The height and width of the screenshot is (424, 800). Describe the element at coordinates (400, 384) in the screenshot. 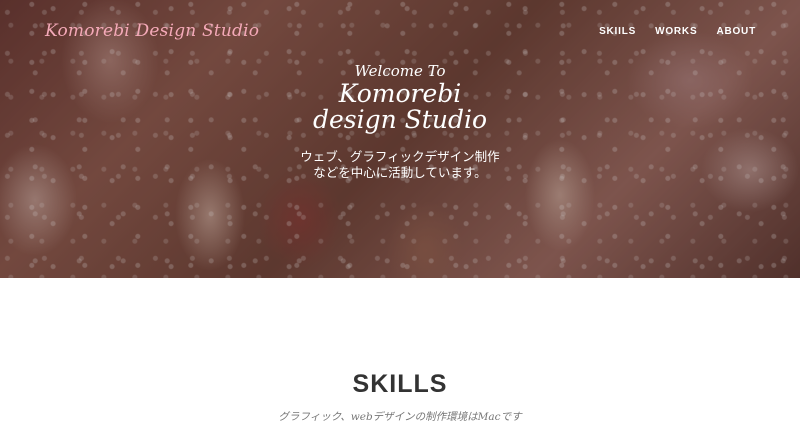

I see `skills-heading: SKILLS` at that location.